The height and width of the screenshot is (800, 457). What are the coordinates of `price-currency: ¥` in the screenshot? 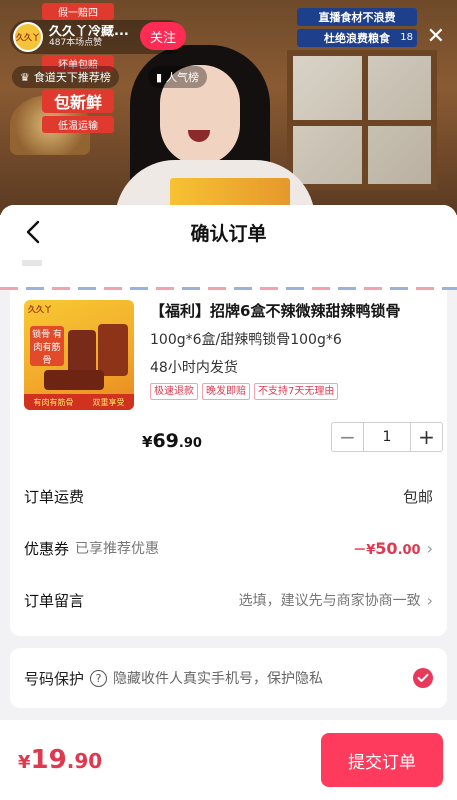 It's located at (147, 442).